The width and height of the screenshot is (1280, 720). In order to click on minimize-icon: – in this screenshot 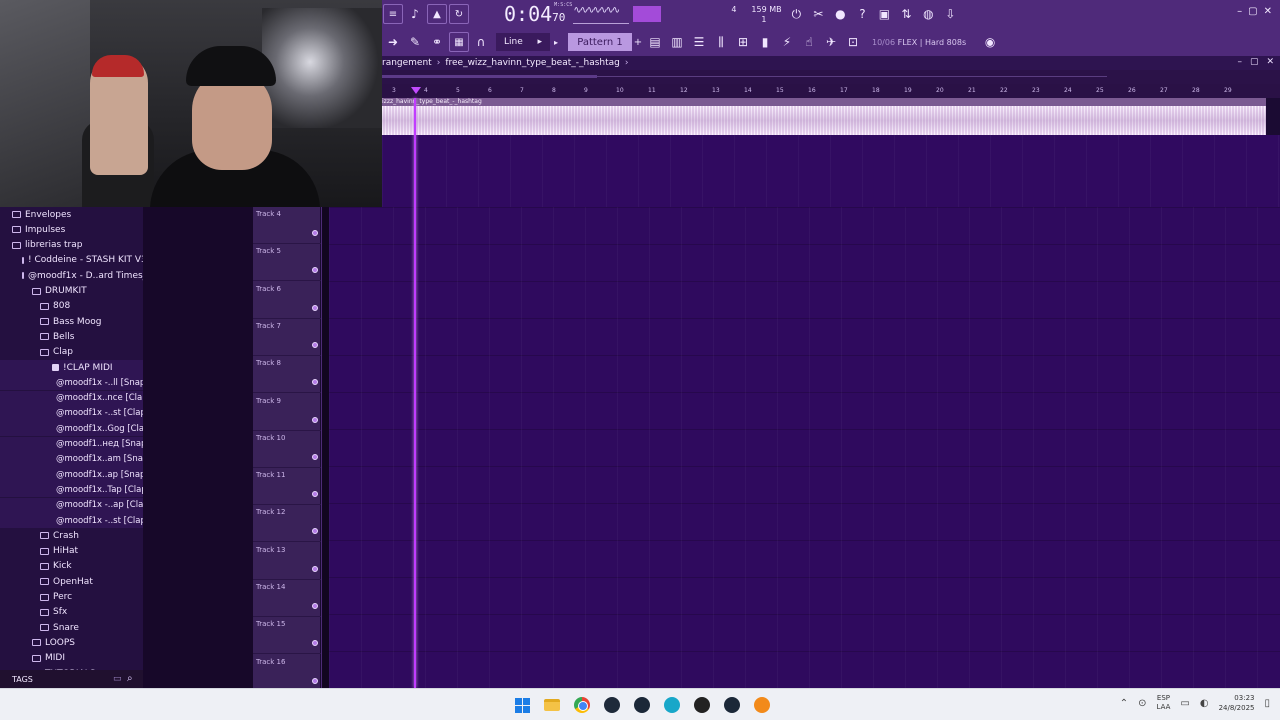, I will do `click(1239, 11)`.